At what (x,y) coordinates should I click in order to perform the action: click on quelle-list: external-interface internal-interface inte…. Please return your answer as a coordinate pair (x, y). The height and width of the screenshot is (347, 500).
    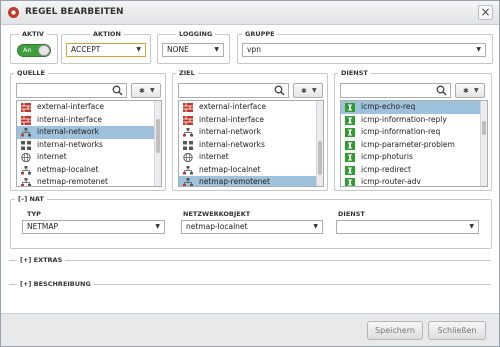
    Looking at the image, I should click on (89, 143).